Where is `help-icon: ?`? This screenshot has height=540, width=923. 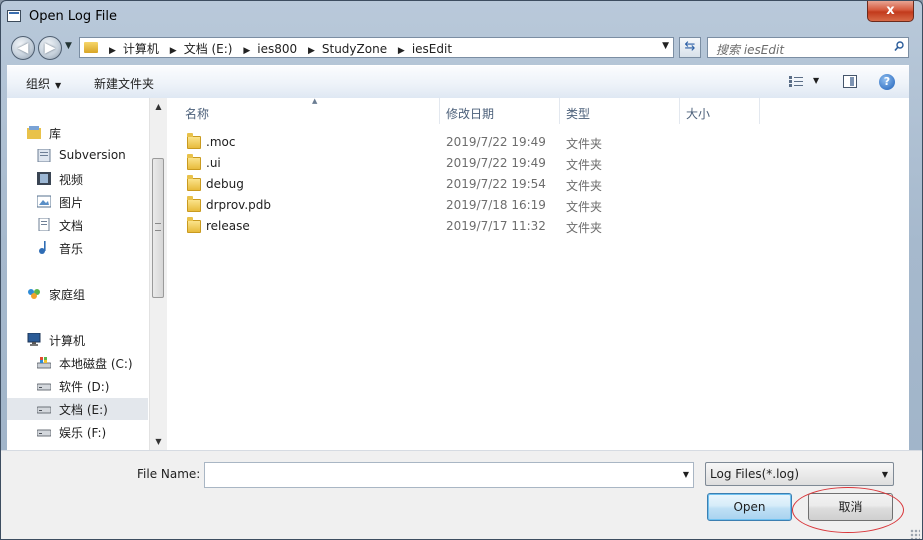
help-icon: ? is located at coordinates (887, 82).